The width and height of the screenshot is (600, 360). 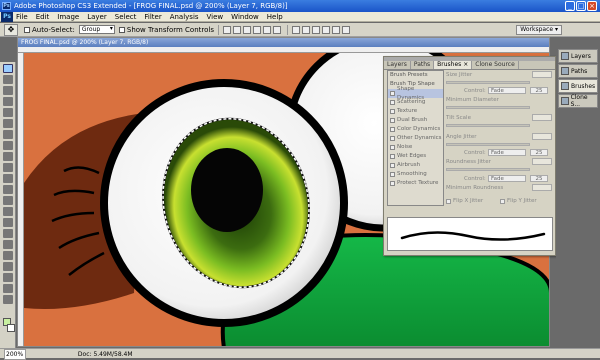 I want to click on flip-y-jitter-option: Flip Y Jitter, so click(x=518, y=201).